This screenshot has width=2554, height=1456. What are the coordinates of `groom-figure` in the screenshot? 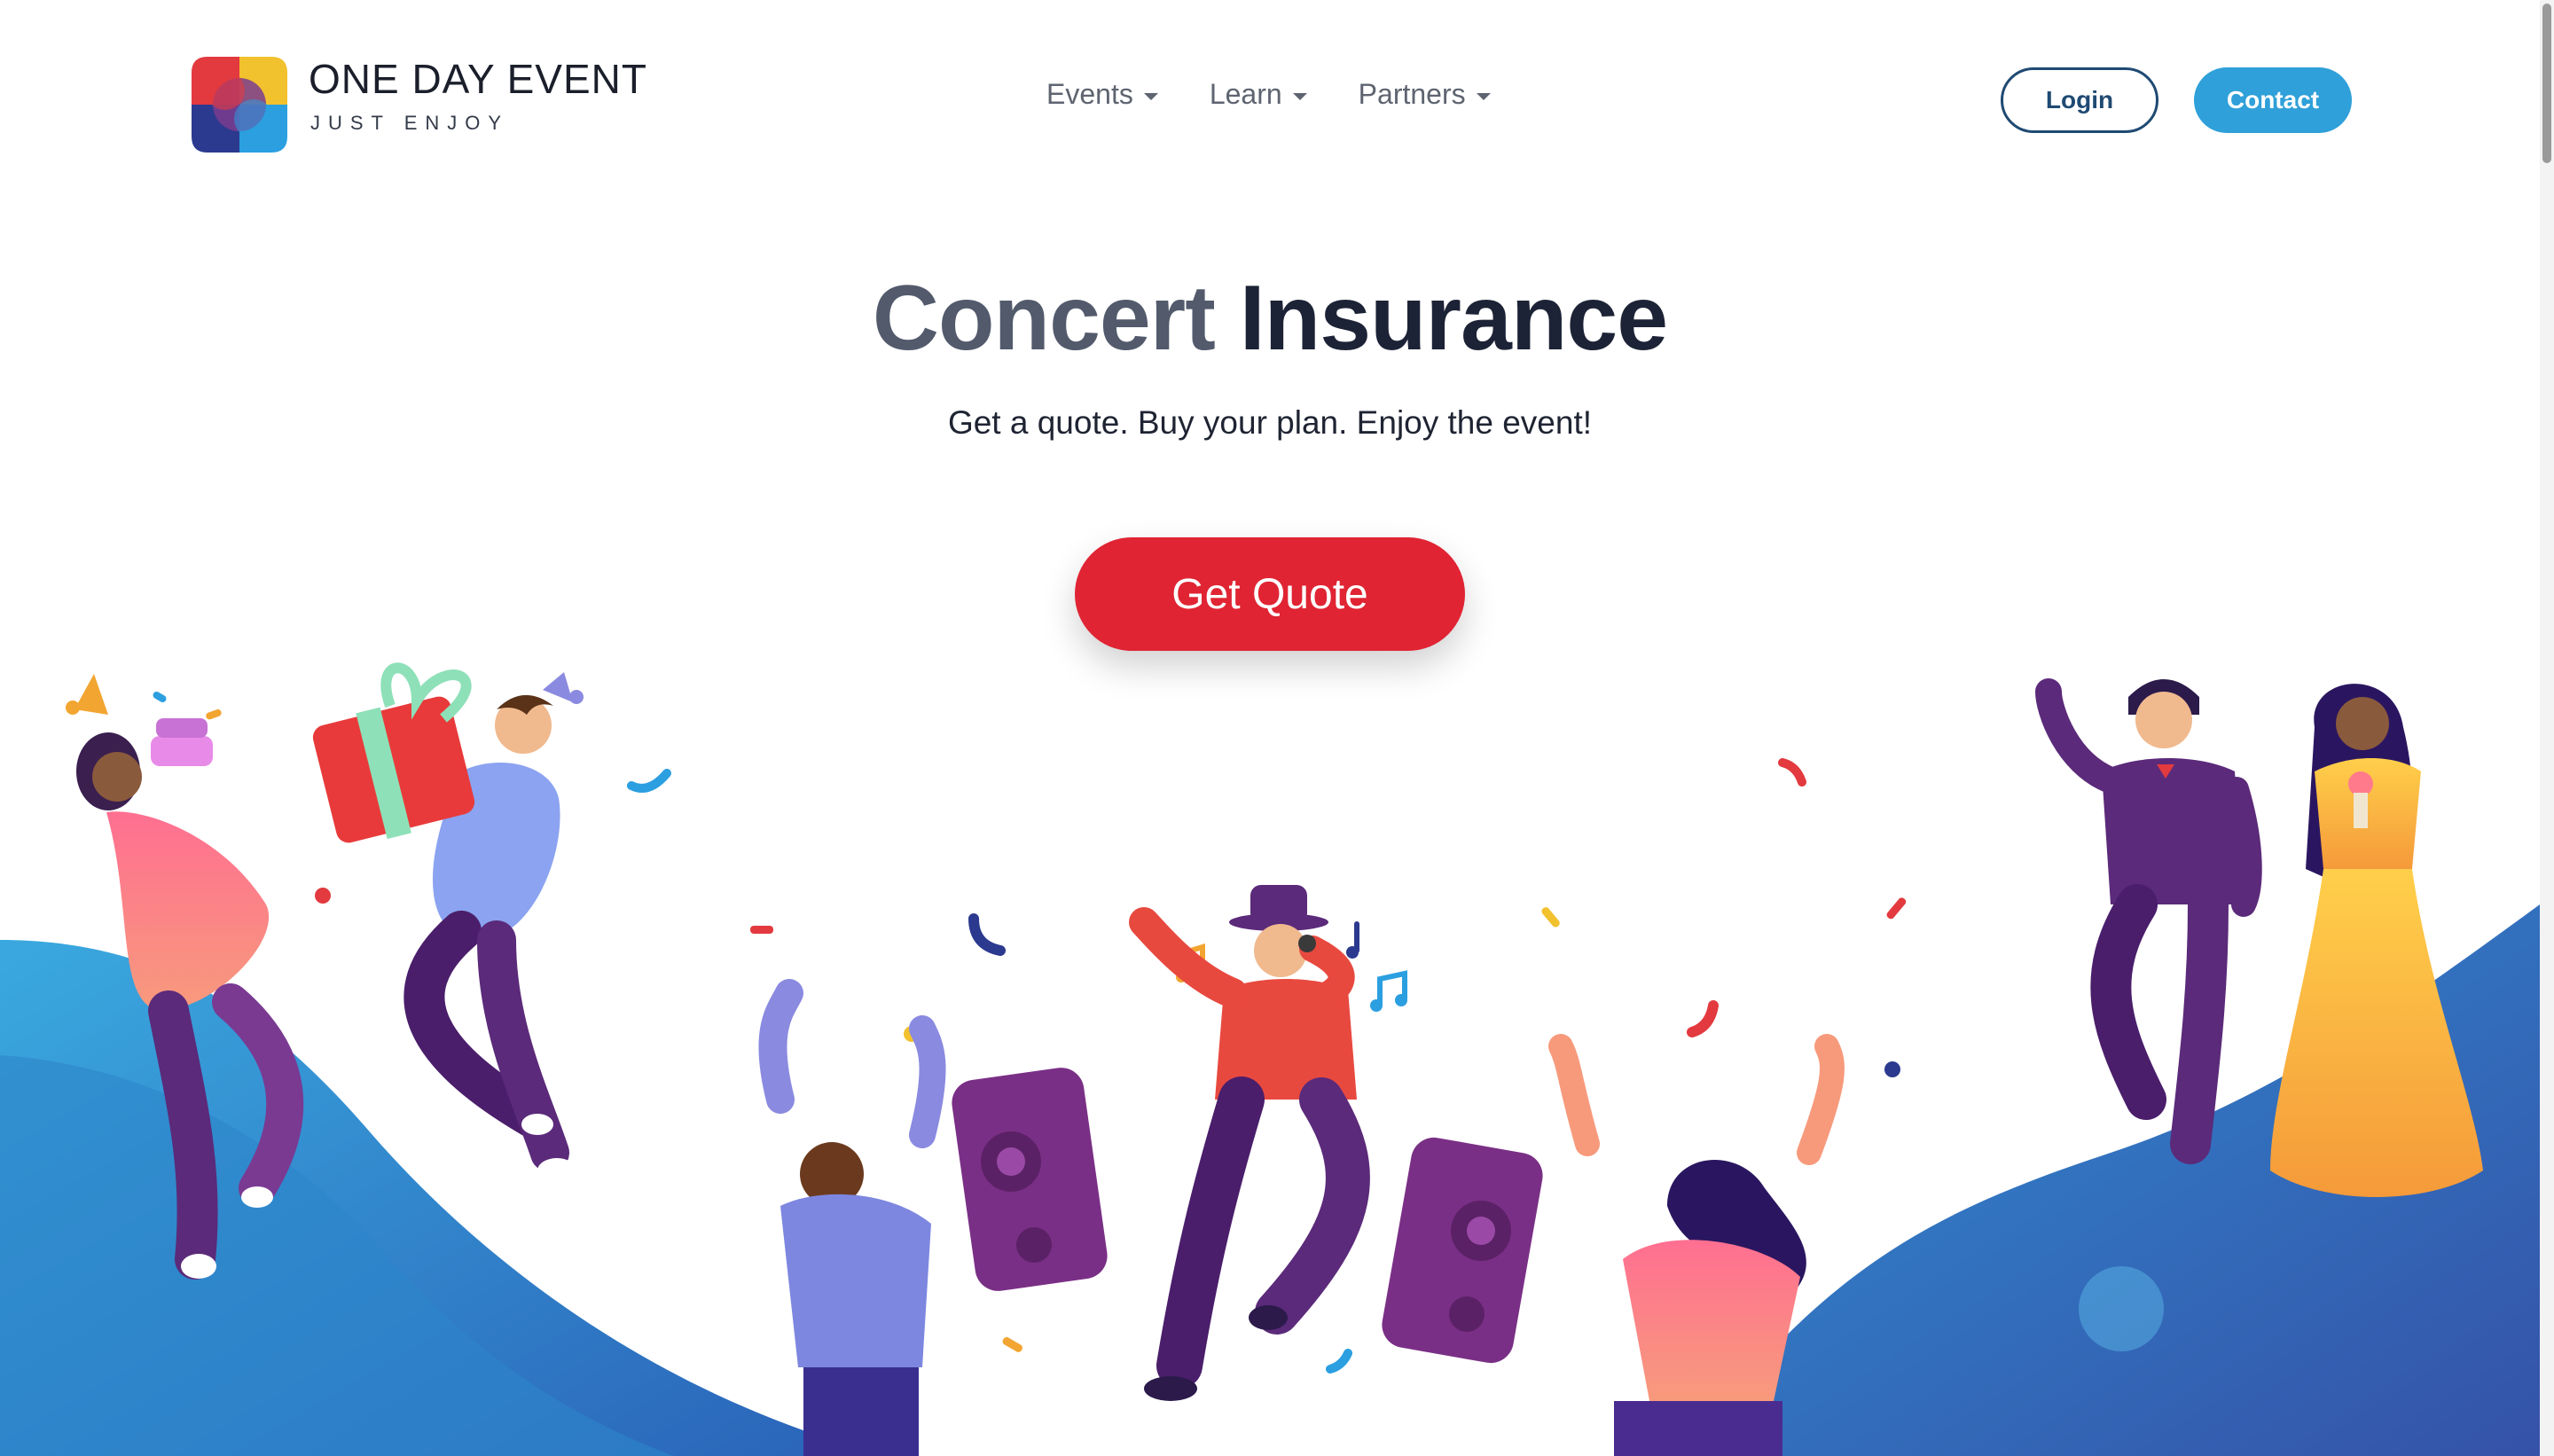 It's located at (2148, 921).